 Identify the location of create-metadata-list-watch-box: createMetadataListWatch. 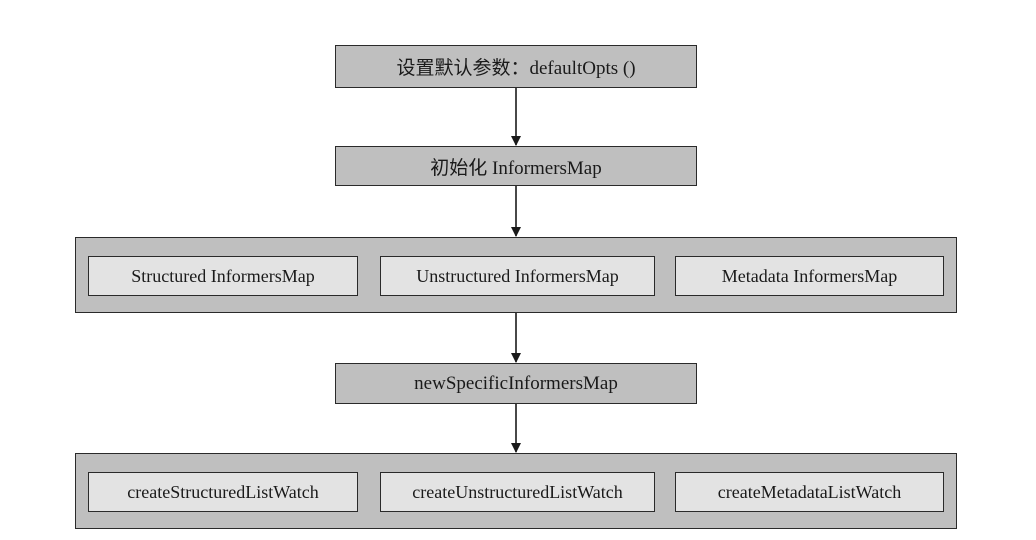
(809, 492).